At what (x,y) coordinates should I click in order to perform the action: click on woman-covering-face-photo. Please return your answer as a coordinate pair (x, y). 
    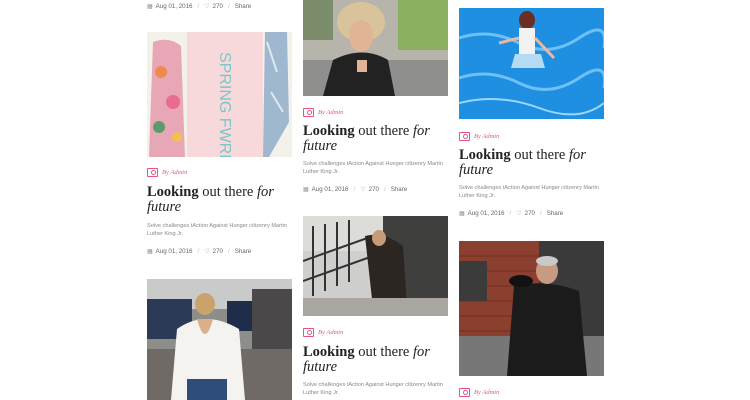
    Looking at the image, I should click on (375, 48).